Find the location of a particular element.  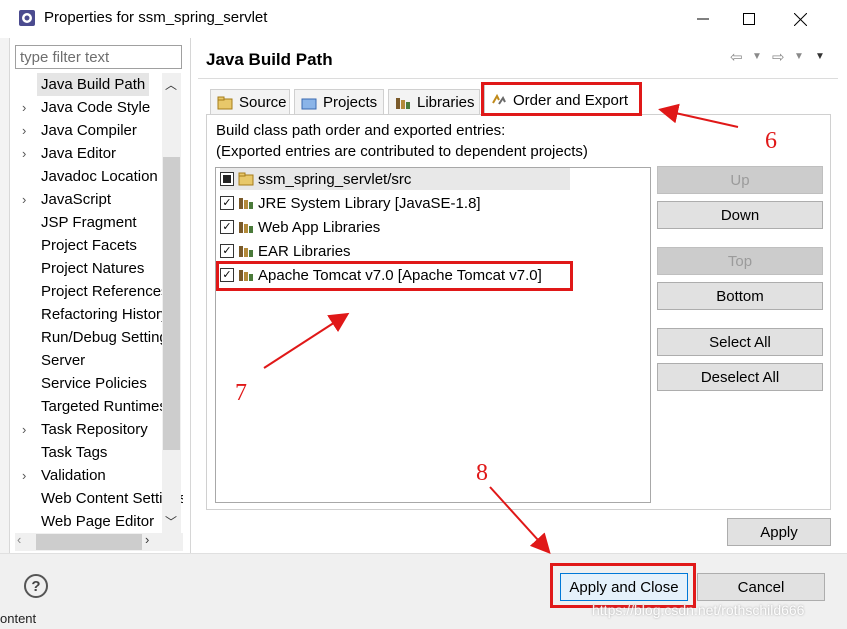

annotation-number-7: 7 is located at coordinates (241, 393).